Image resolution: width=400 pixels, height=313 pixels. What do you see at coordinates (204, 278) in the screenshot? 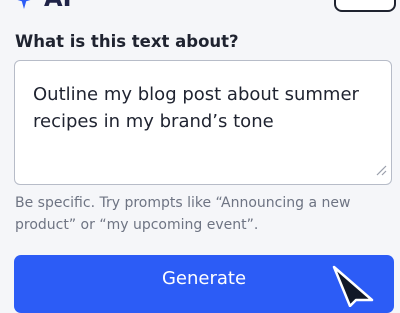
I see `generate-button-label: Generate` at bounding box center [204, 278].